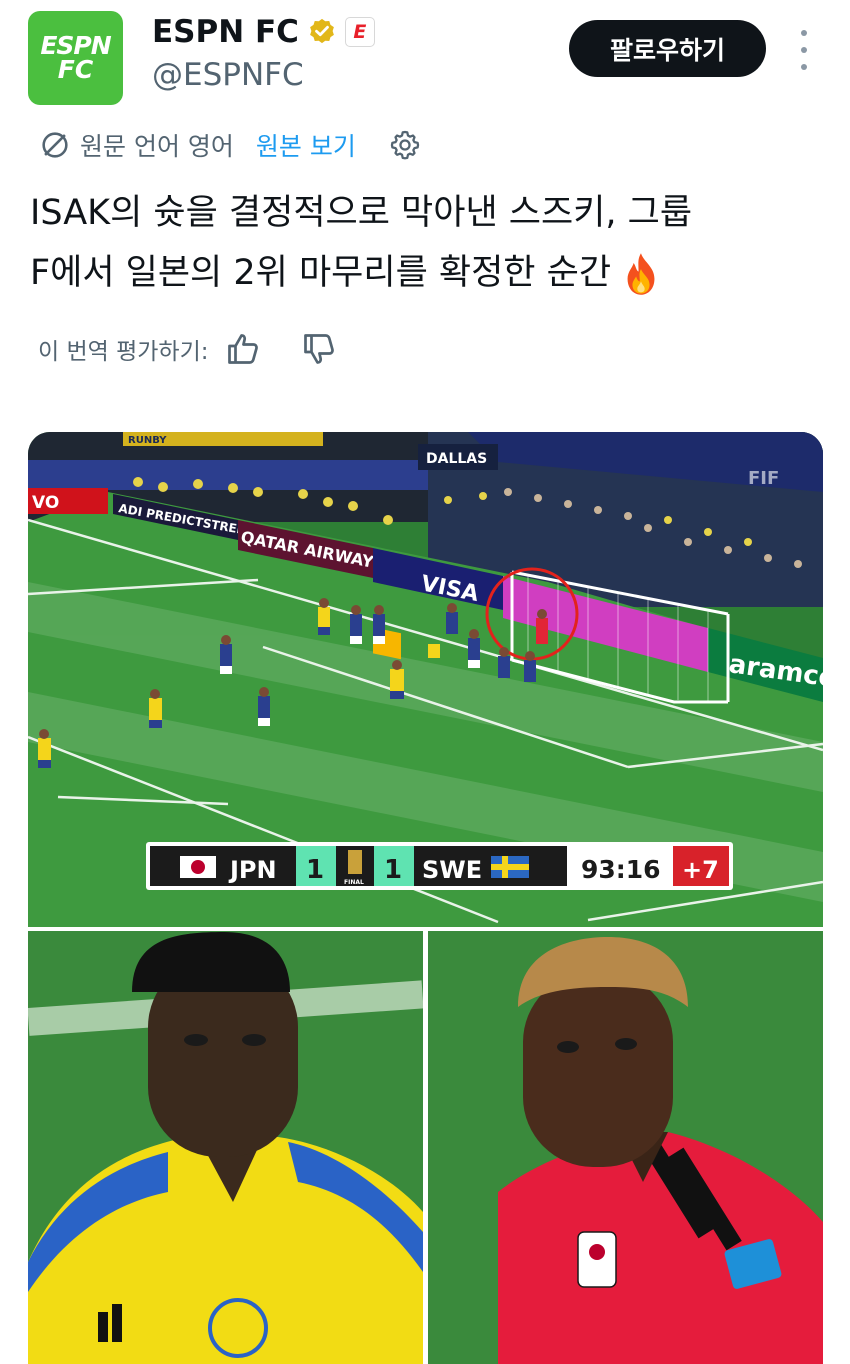 This screenshot has width=850, height=1364. I want to click on tweet-text-line2-row: F에서 일본의 2위 마무리를 확정한 순간, so click(425, 273).